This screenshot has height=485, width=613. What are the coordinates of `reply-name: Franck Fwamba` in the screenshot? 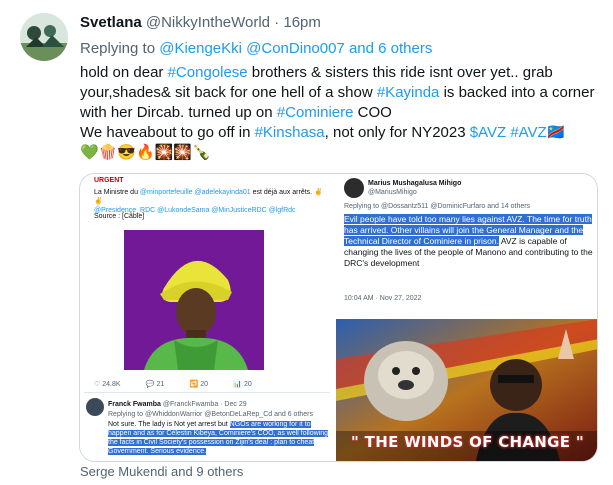 It's located at (134, 404).